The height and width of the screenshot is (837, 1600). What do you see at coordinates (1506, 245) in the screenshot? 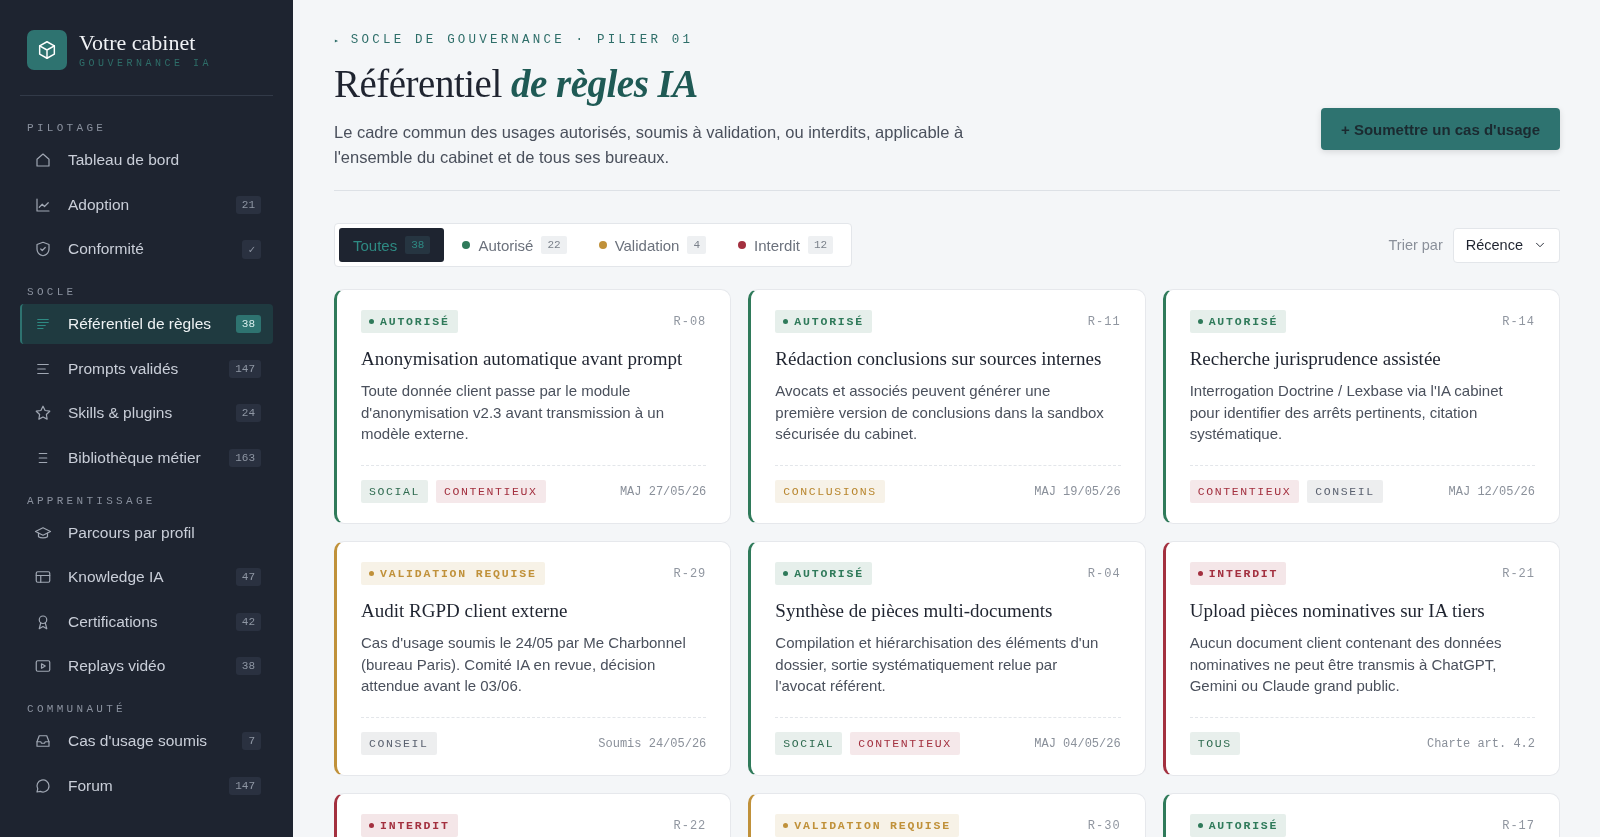
I see `sort-dropdown: Récence` at bounding box center [1506, 245].